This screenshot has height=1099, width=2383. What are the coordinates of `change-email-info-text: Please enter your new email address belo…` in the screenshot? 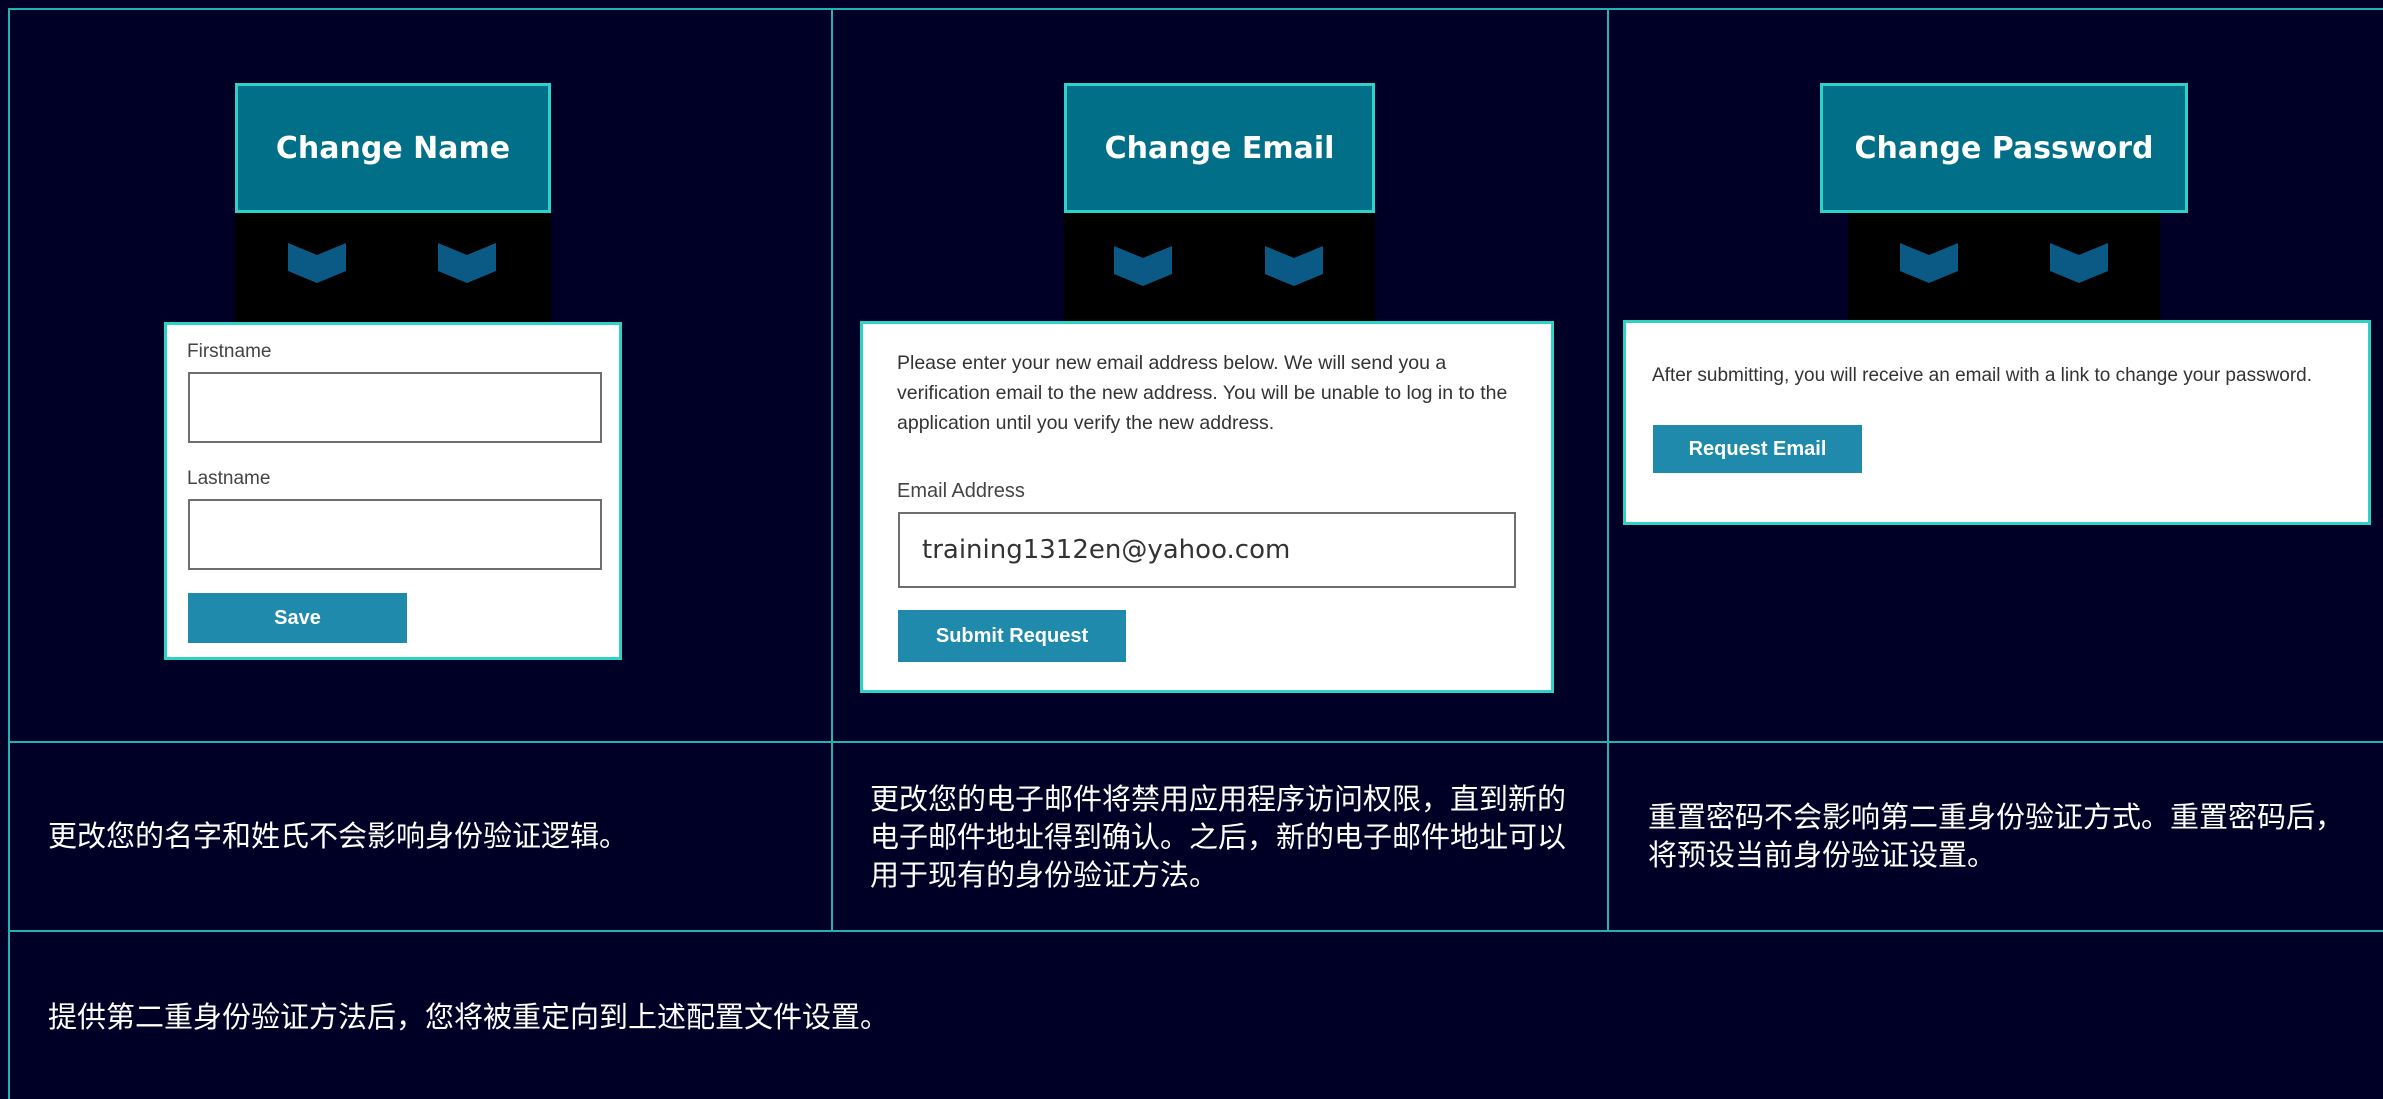 It's located at (1202, 393).